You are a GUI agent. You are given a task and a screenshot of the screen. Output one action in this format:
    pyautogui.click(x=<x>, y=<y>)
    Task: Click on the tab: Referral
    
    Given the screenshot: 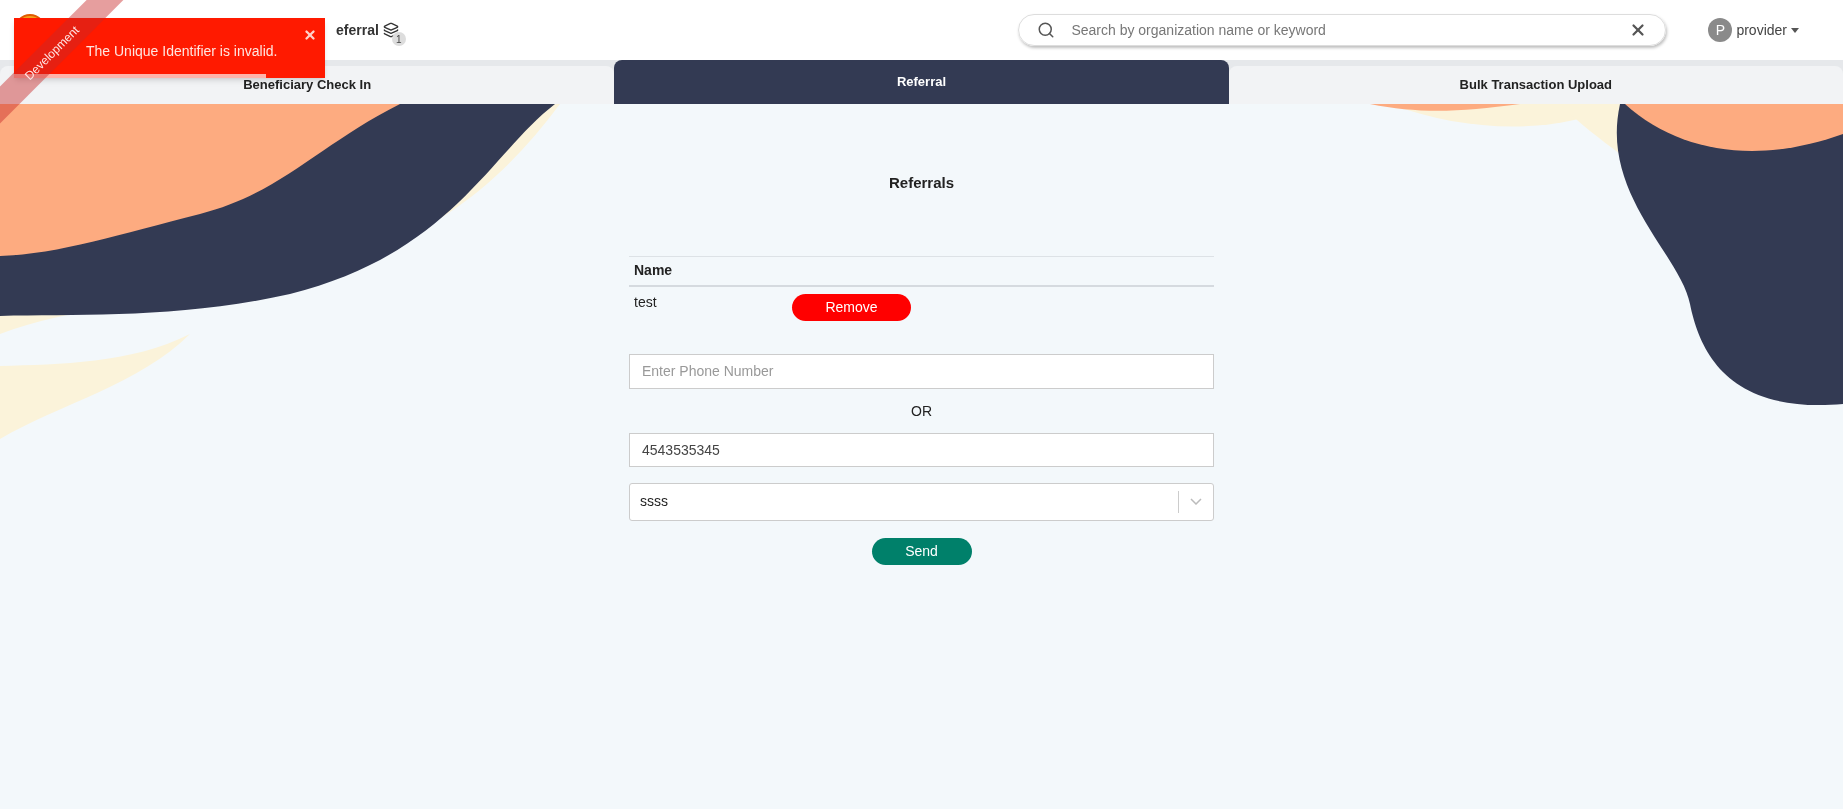 What is the action you would take?
    pyautogui.click(x=921, y=82)
    